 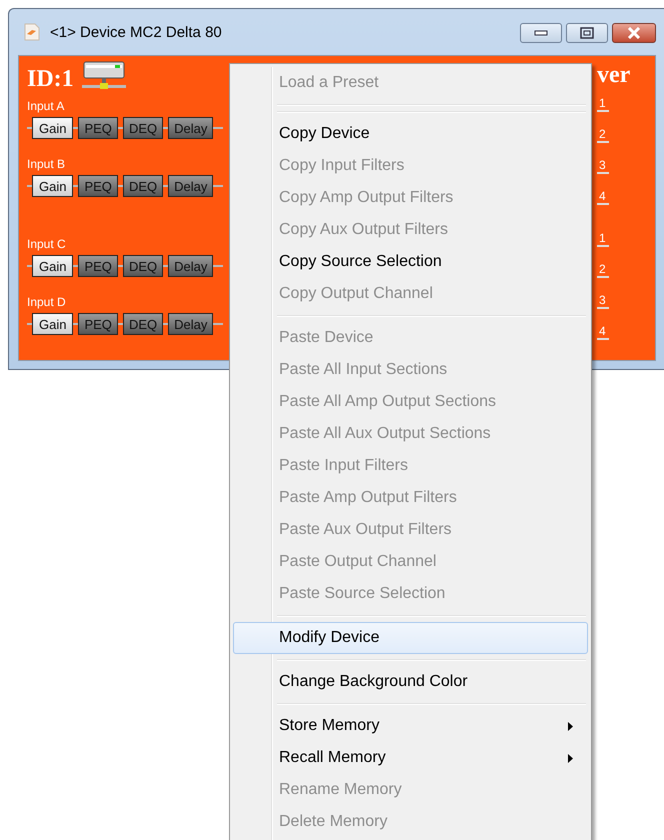 I want to click on app-icon, so click(x=32, y=32).